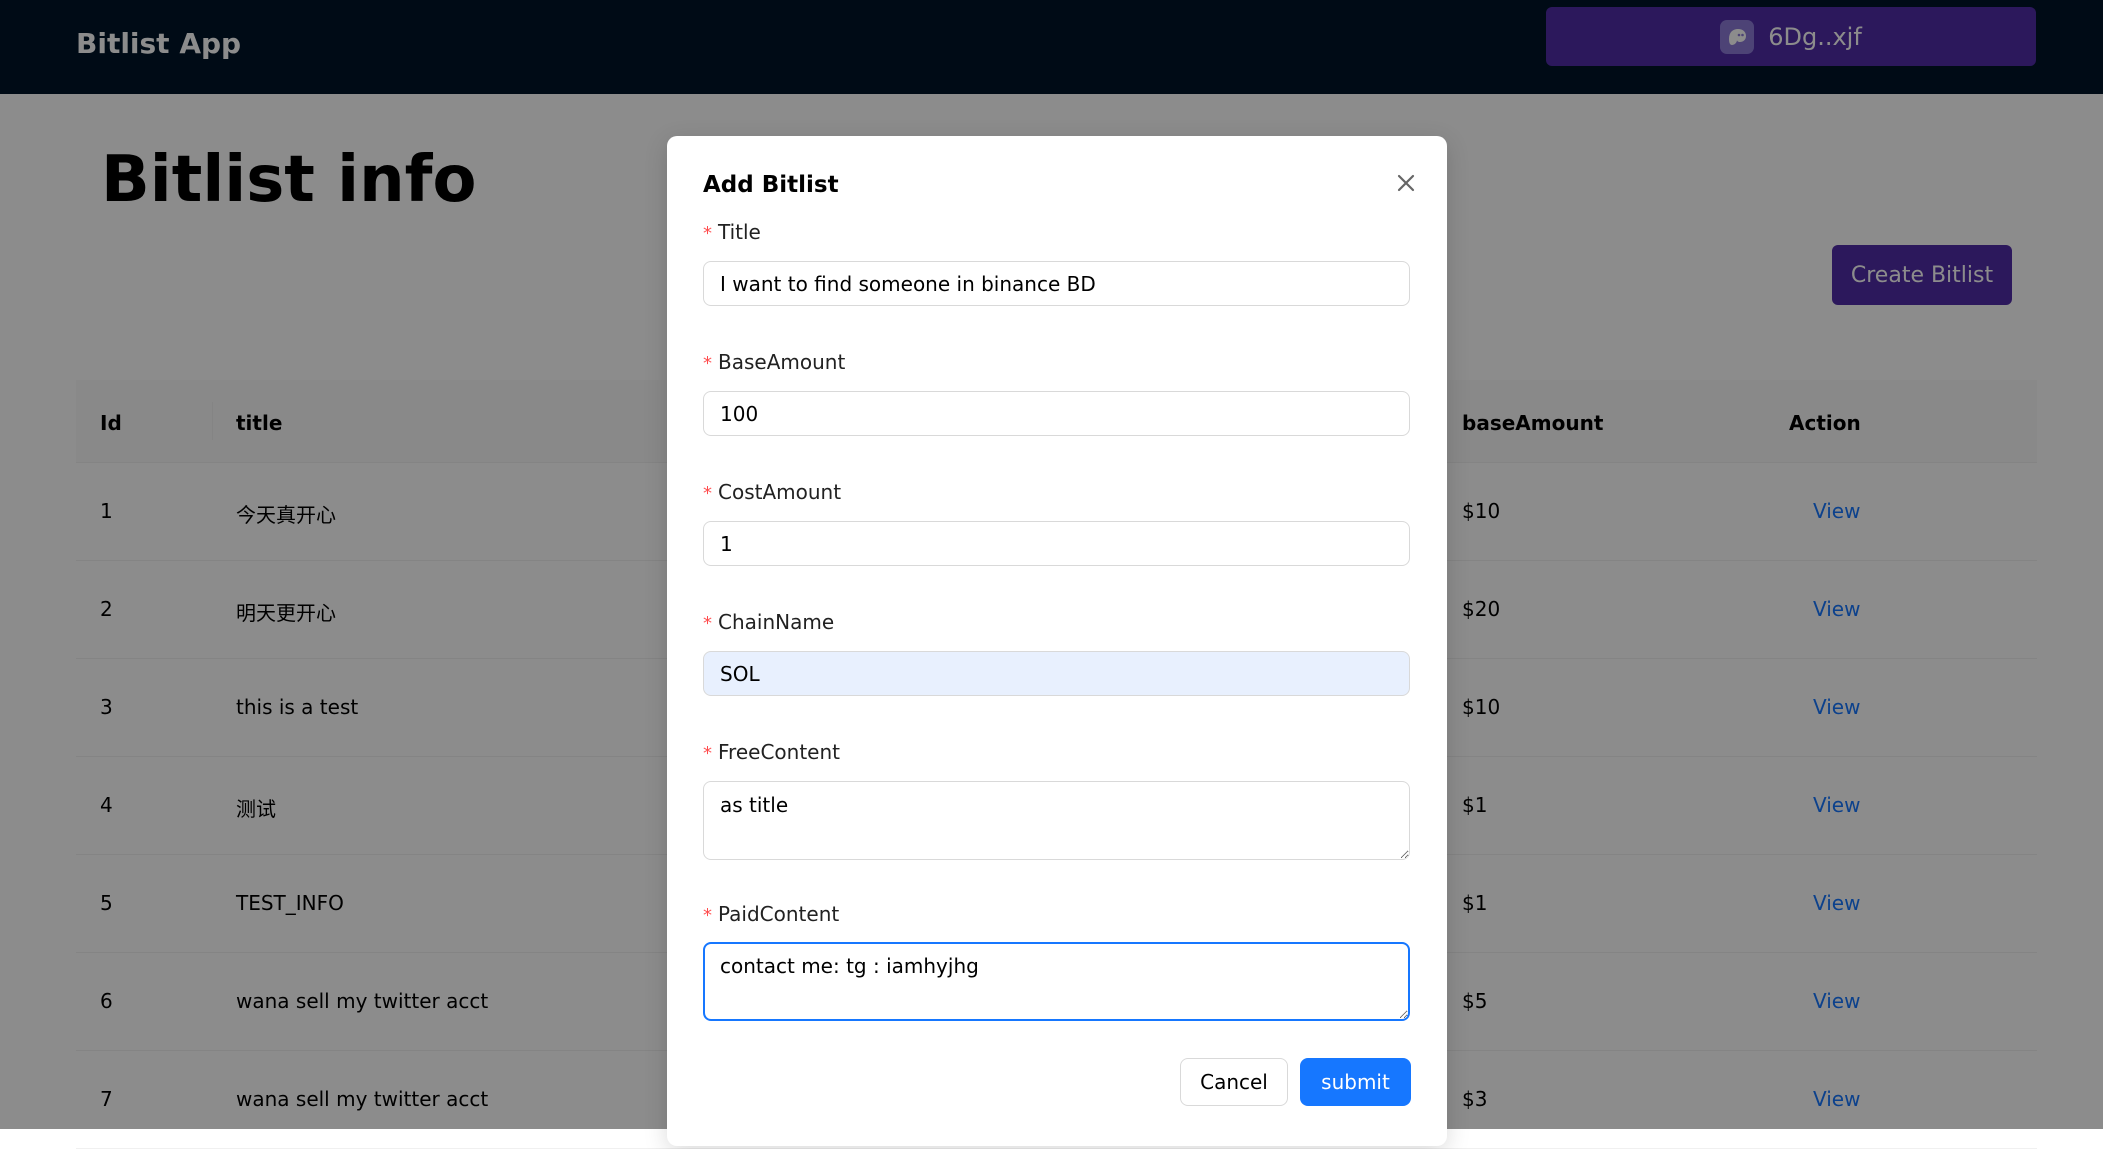  Describe the element at coordinates (1056, 413) in the screenshot. I see `base-amount-input` at that location.